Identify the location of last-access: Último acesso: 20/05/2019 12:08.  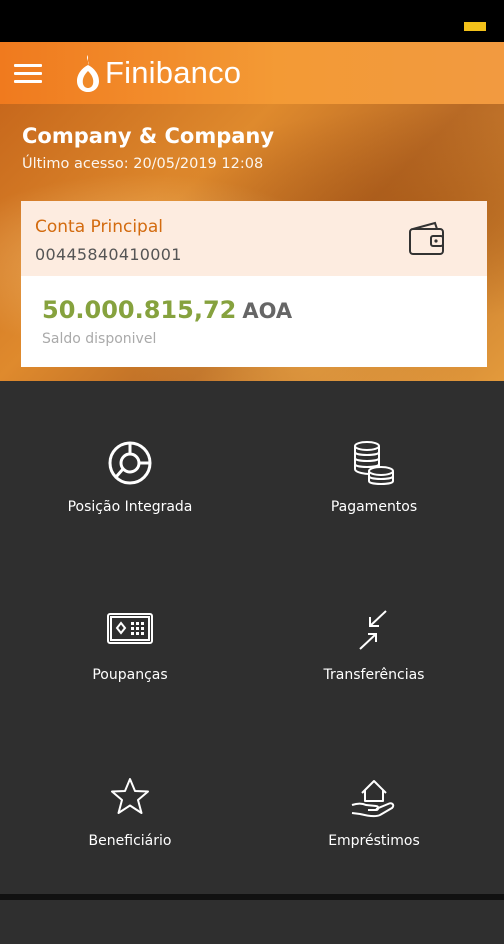
(143, 164).